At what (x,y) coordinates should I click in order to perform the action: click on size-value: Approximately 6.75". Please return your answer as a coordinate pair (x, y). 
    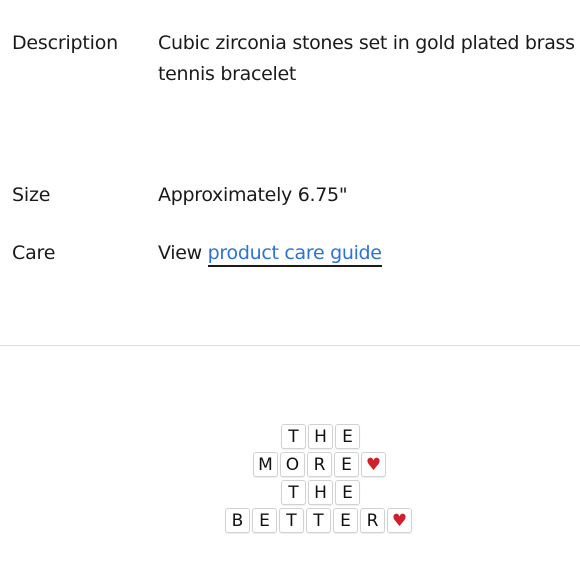
    Looking at the image, I should click on (253, 195).